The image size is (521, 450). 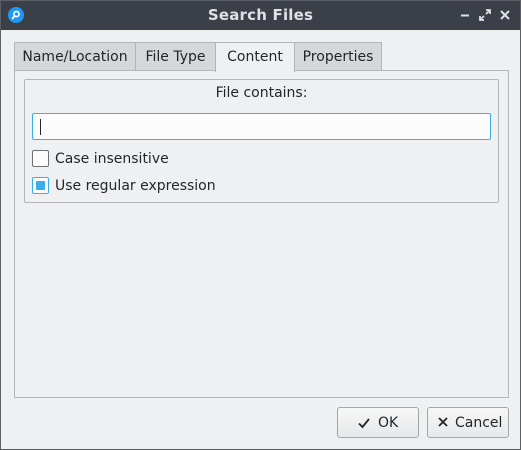 I want to click on tab-properties: Properties, so click(x=338, y=56).